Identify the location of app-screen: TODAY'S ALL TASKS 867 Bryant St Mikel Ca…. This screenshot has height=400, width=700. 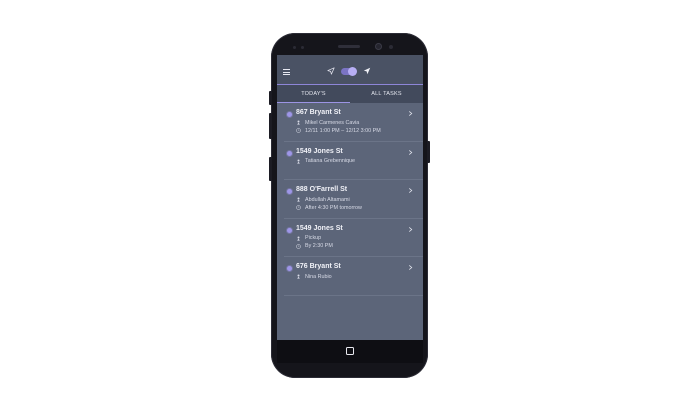
(350, 197).